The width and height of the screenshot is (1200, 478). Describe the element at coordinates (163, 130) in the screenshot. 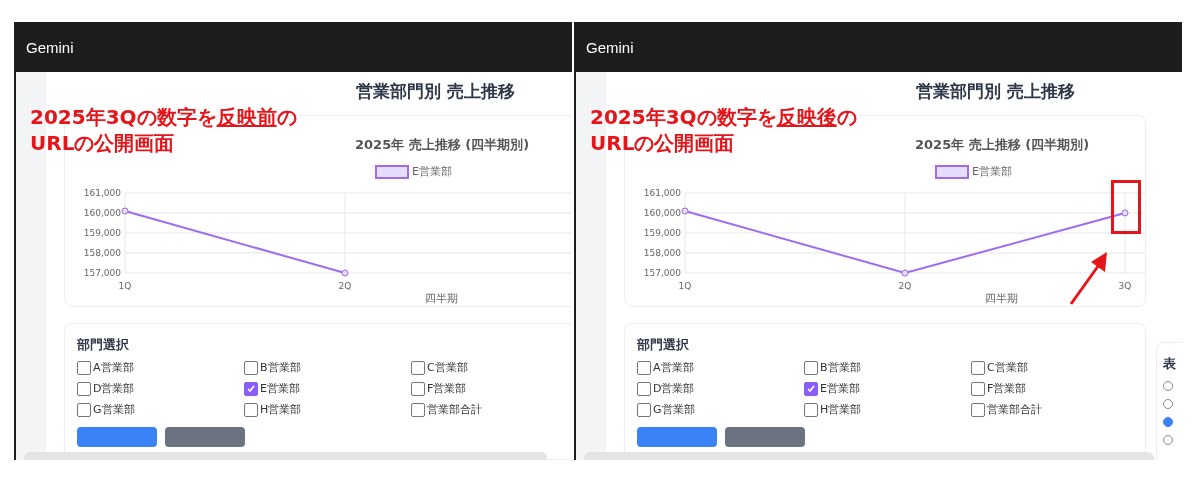

I see `annotation-text: 2025年3Qの数字を反映前の URLの公開画面` at that location.